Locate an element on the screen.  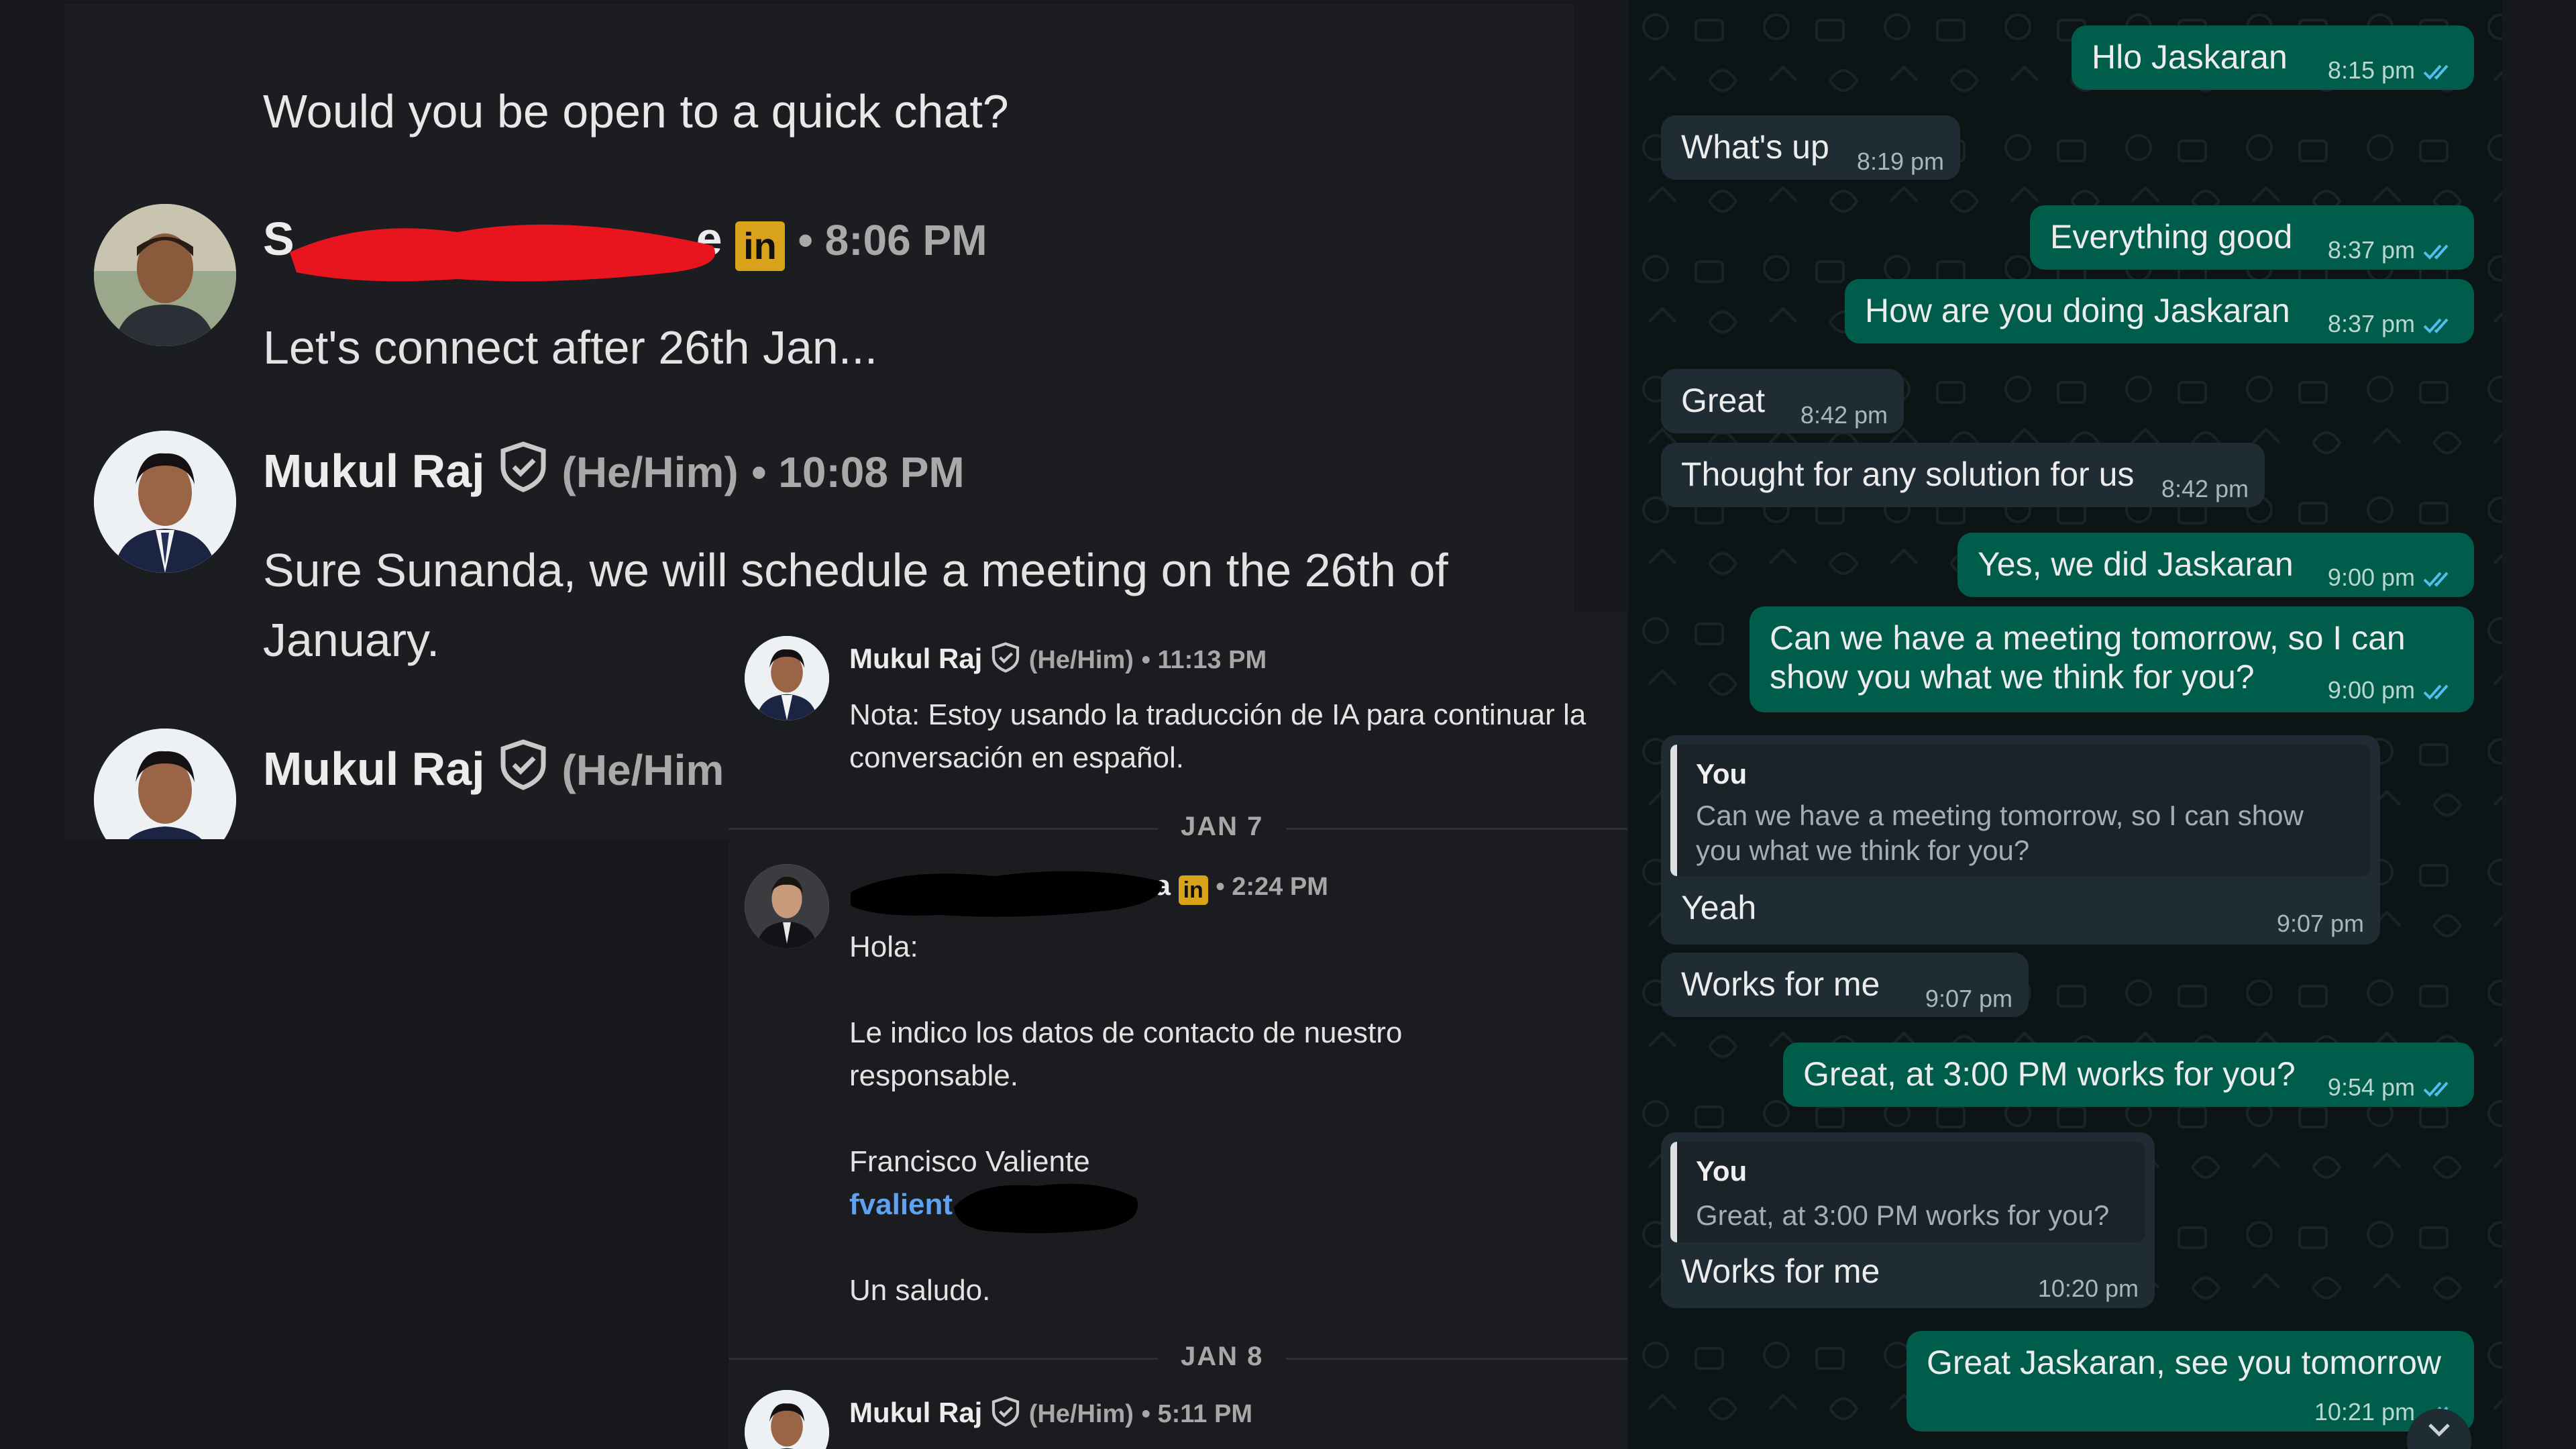
message-bubble-outgoing: Great, at 3:00 PM works for you? 9:54 pm is located at coordinates (2128, 1074).